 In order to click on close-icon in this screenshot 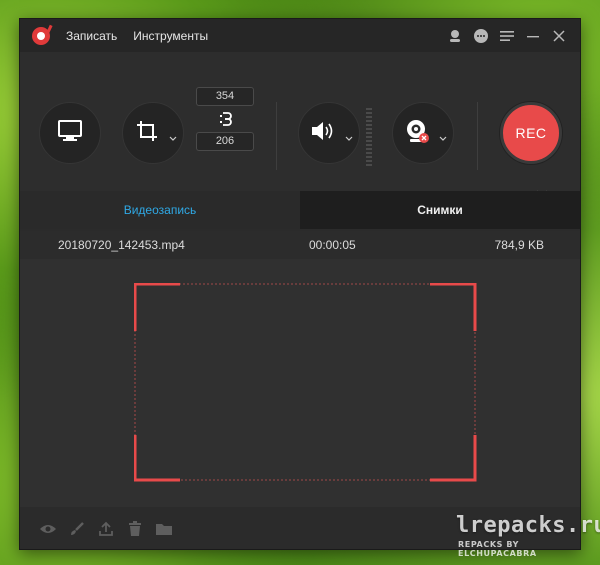, I will do `click(559, 36)`.